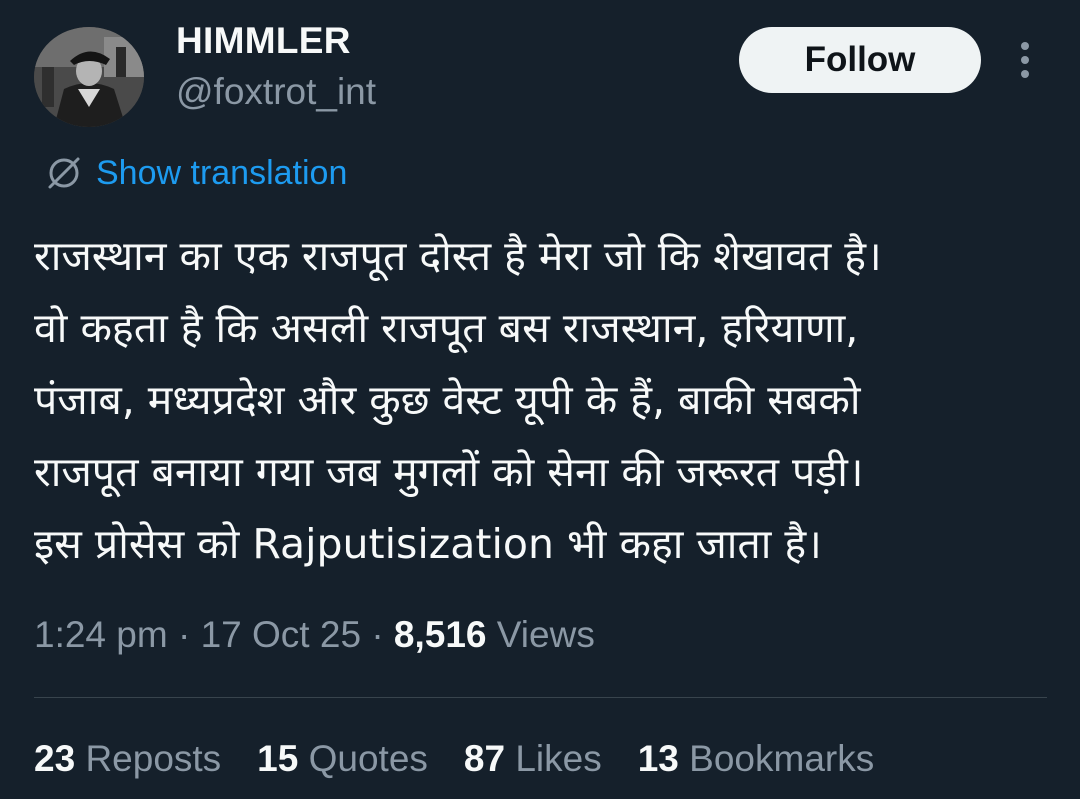 The image size is (1080, 799). What do you see at coordinates (782, 758) in the screenshot?
I see `bookmarks-label: Bookmarks` at bounding box center [782, 758].